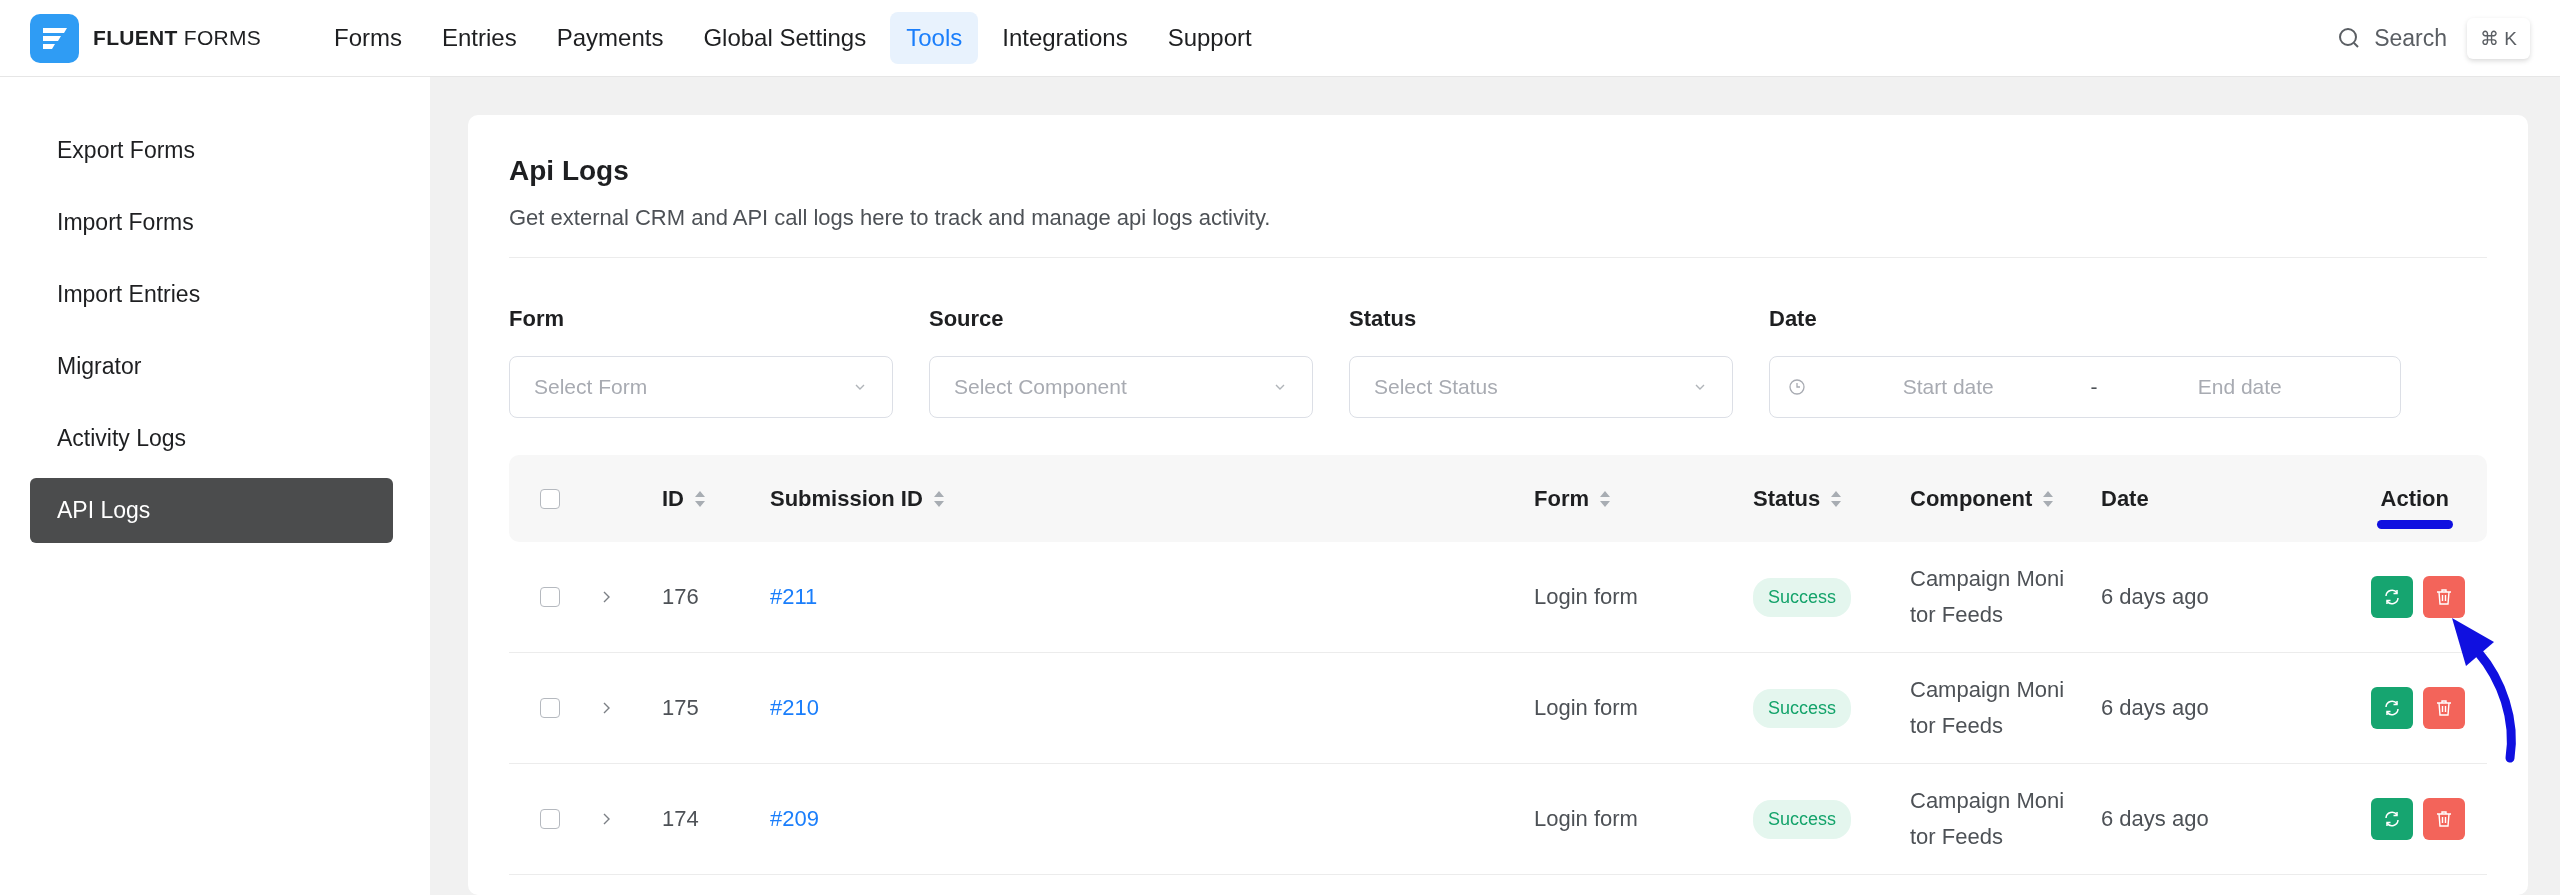 The height and width of the screenshot is (895, 2560). What do you see at coordinates (680, 707) in the screenshot?
I see `table-cell: 175` at bounding box center [680, 707].